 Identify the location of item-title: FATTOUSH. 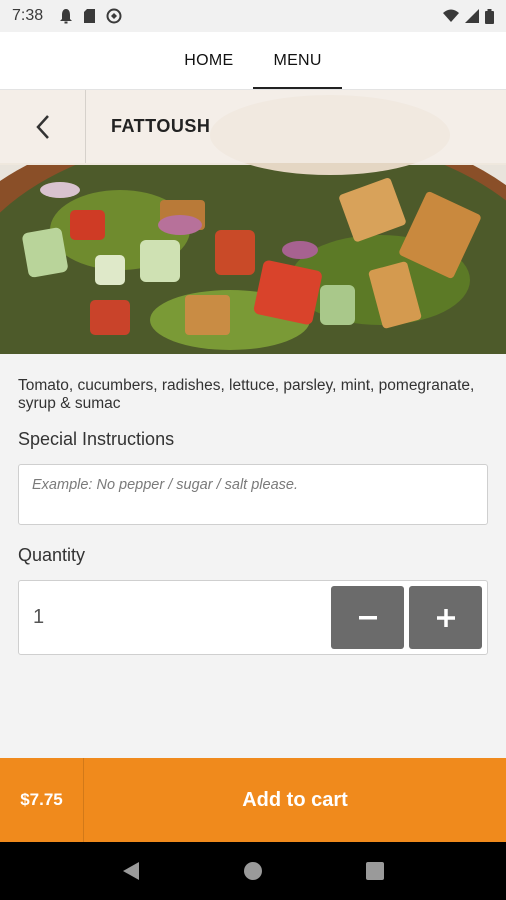
(161, 126).